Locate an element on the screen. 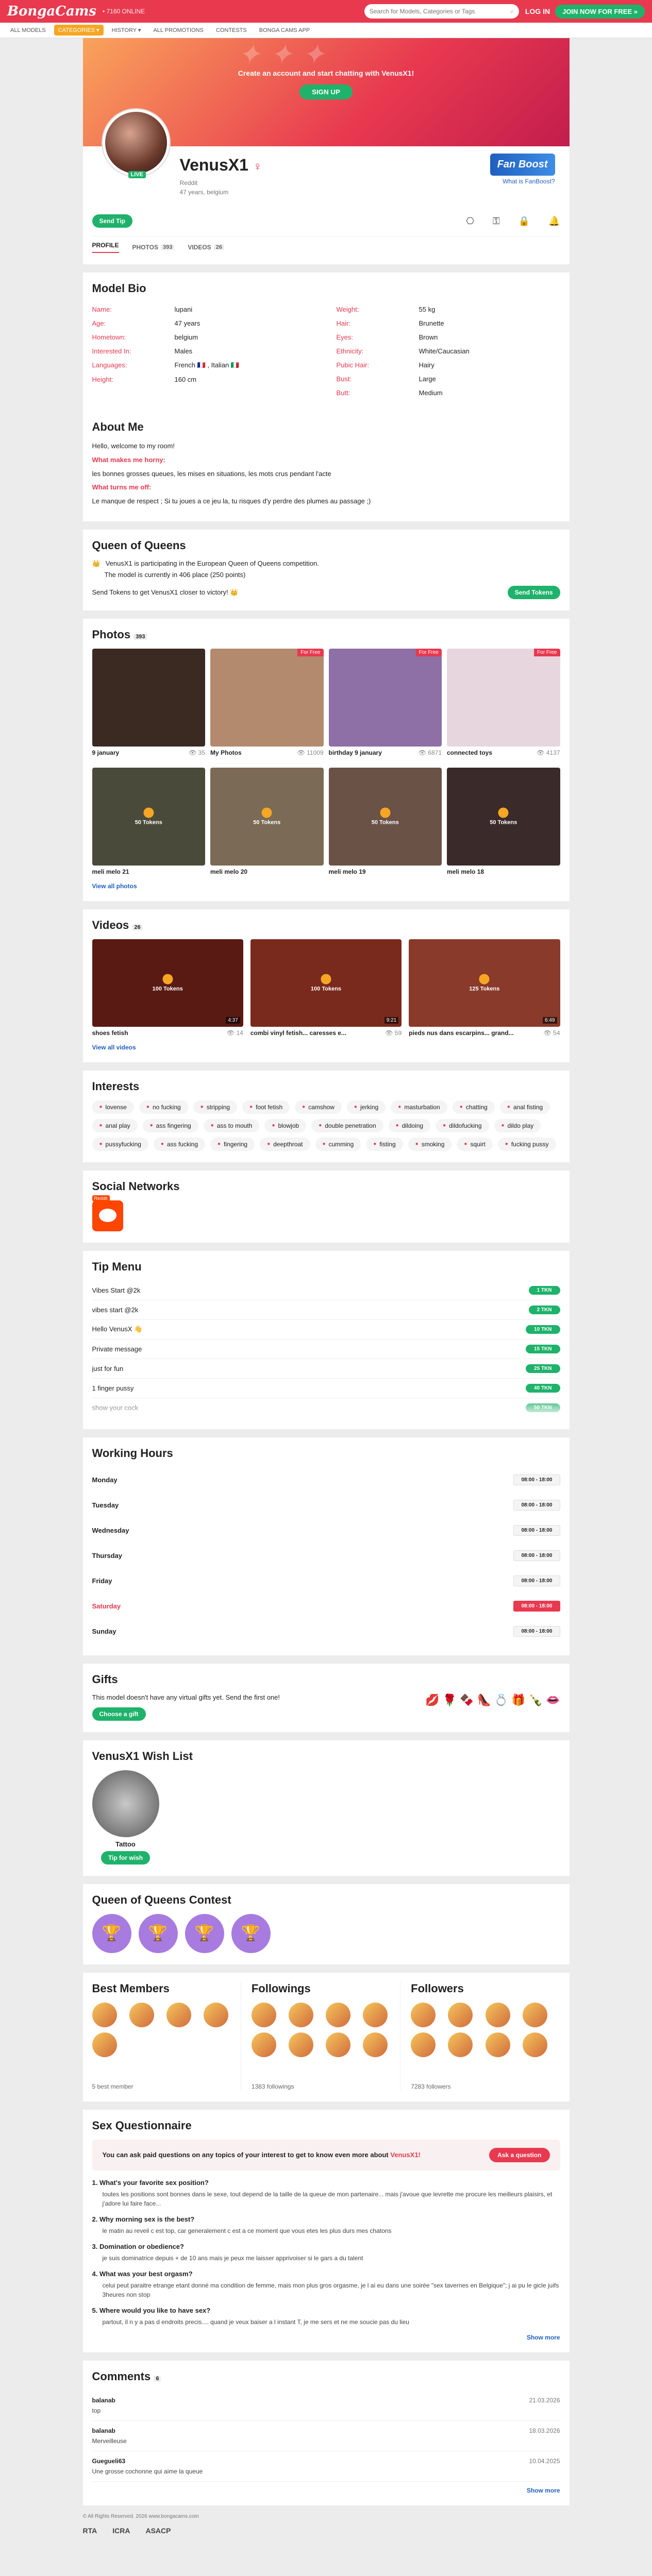  send-tip-button: Send Tip is located at coordinates (112, 221).